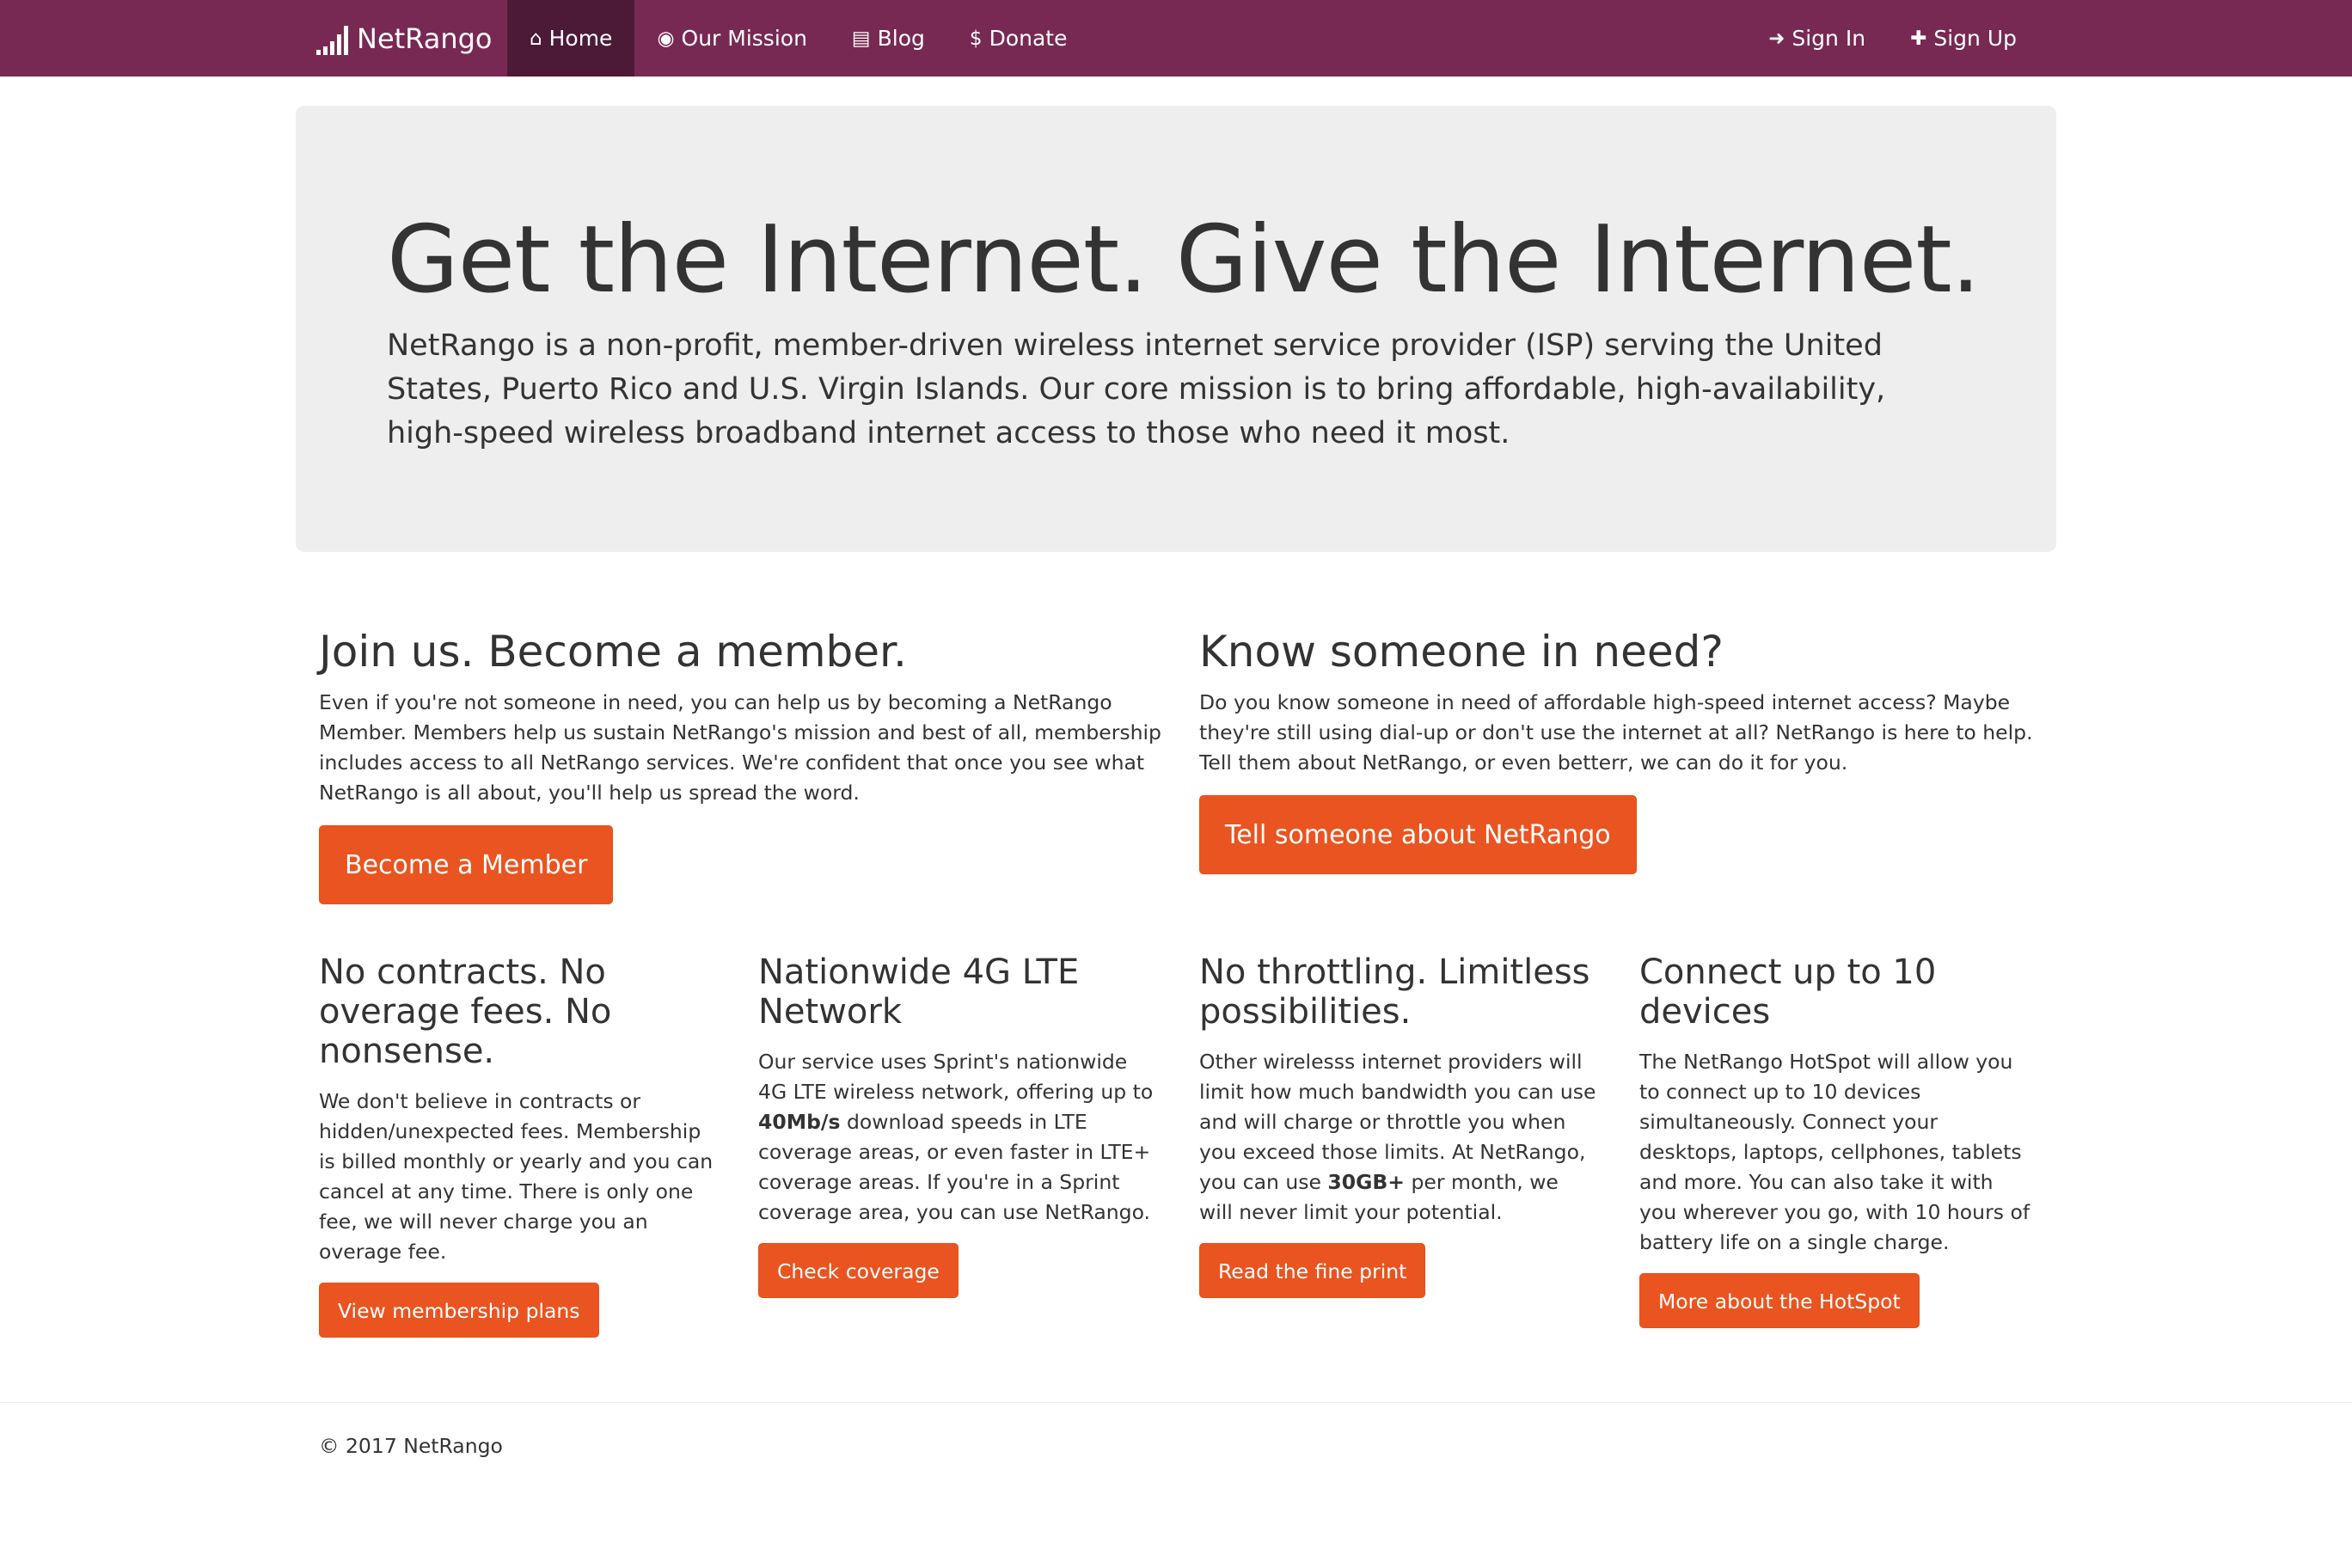  Describe the element at coordinates (976, 38) in the screenshot. I see `dollar-icon: $` at that location.